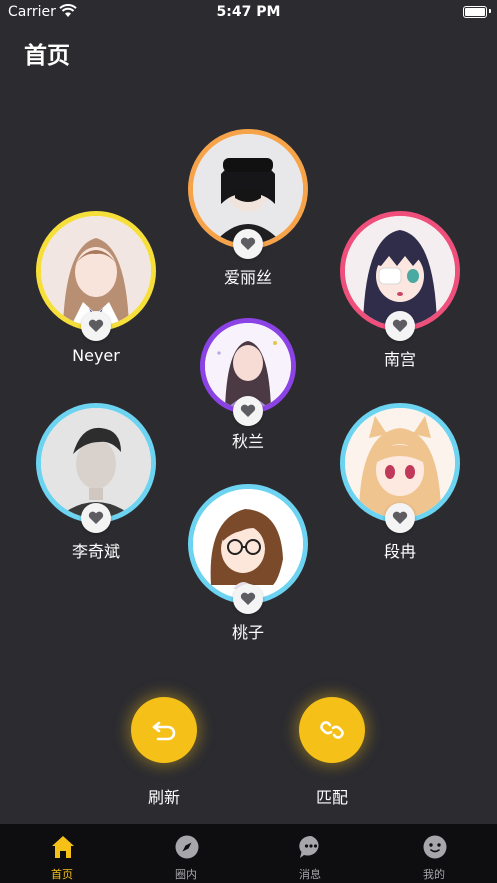 This screenshot has height=883, width=497. I want to click on tab-bar: 首页 圈内 消息 我的, so click(248, 853).